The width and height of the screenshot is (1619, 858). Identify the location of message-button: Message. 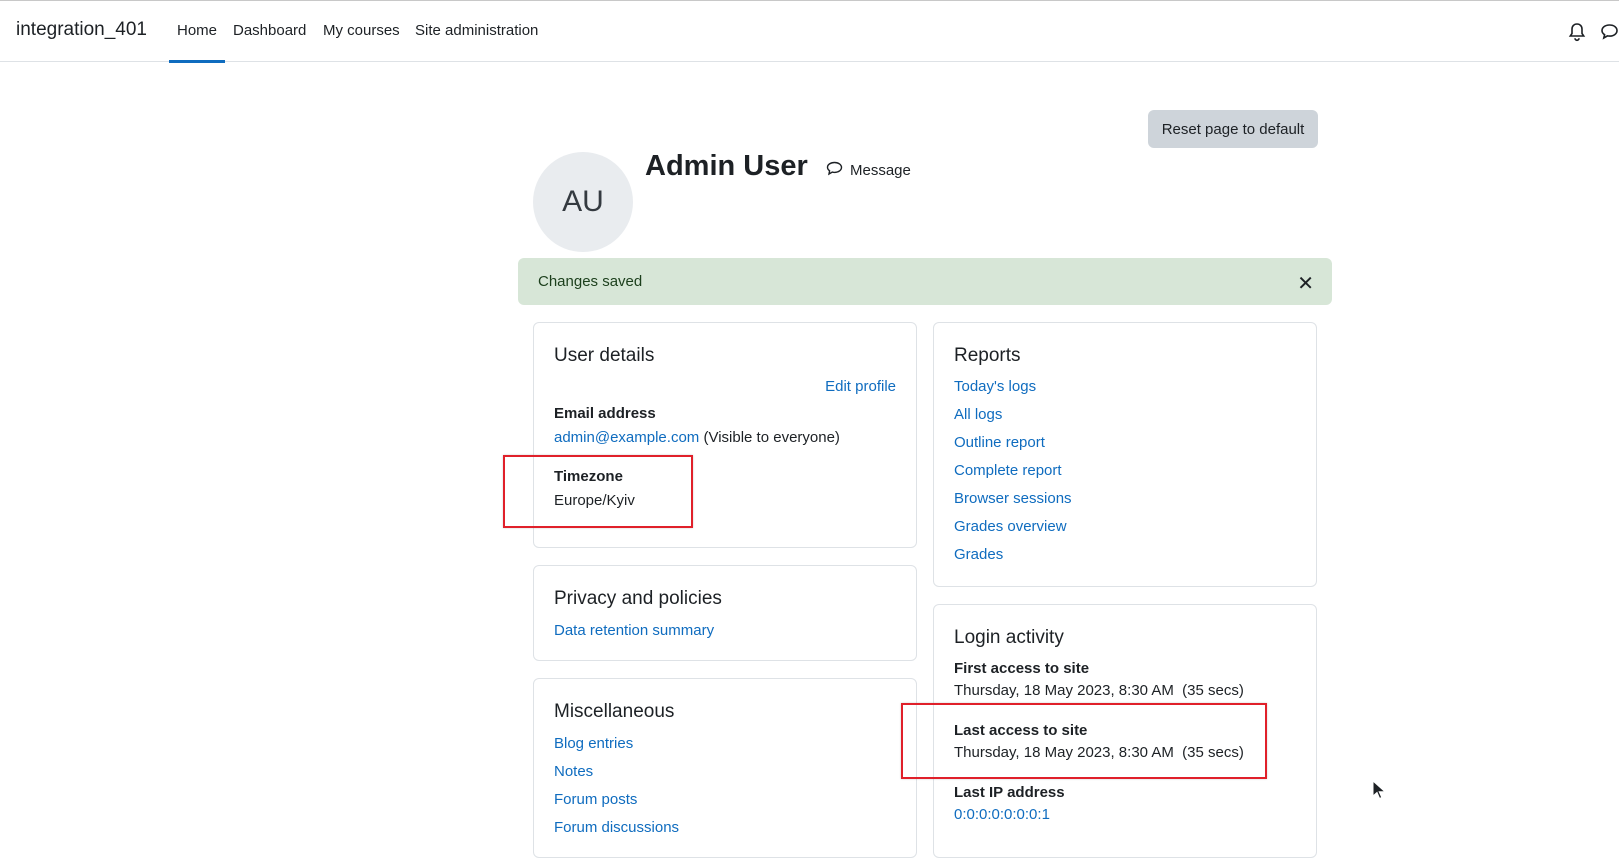
(868, 170).